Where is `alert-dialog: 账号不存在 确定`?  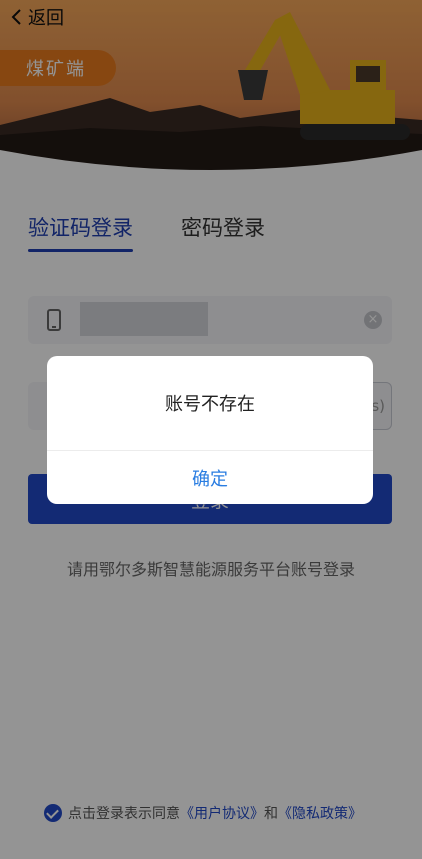 alert-dialog: 账号不存在 确定 is located at coordinates (210, 430).